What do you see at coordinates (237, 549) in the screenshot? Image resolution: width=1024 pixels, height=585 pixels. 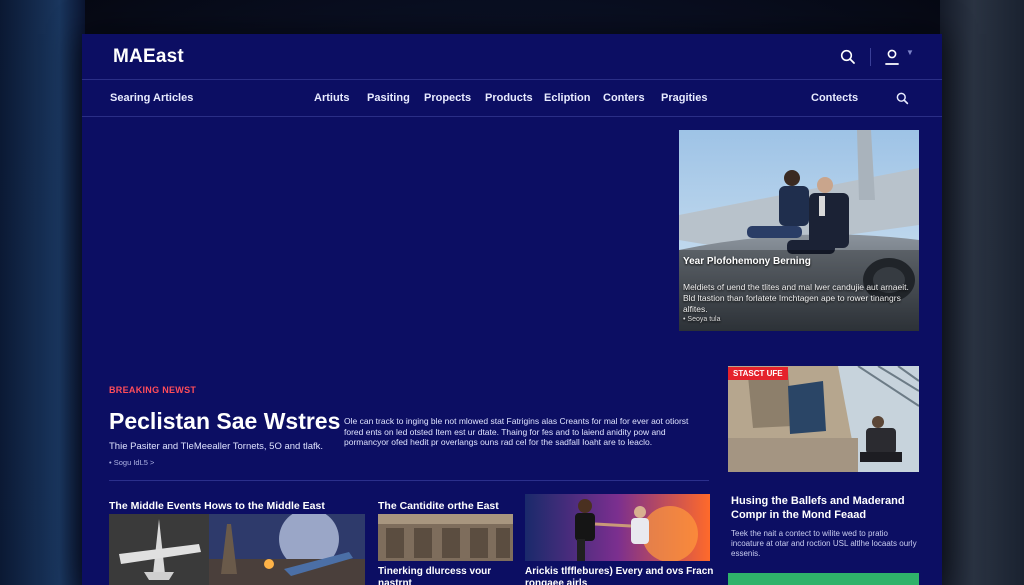 I see `card-1-image` at bounding box center [237, 549].